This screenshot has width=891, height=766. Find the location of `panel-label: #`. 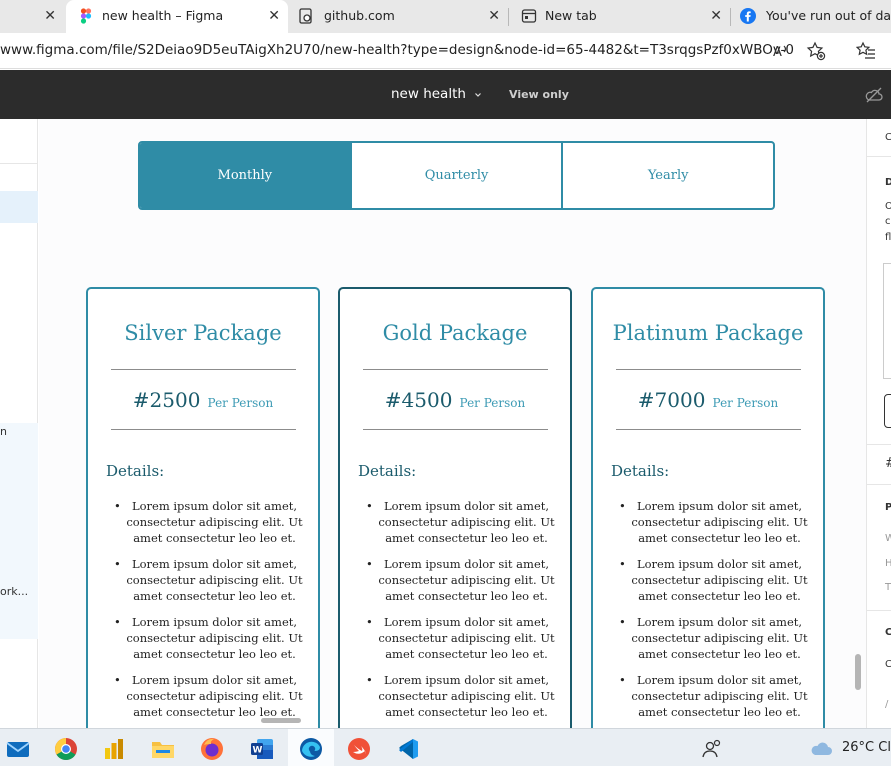

panel-label: # is located at coordinates (888, 463).